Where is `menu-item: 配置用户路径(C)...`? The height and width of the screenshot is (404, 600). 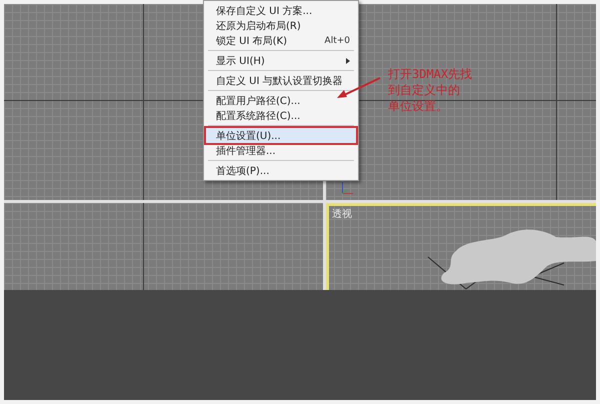 menu-item: 配置用户路径(C)... is located at coordinates (281, 100).